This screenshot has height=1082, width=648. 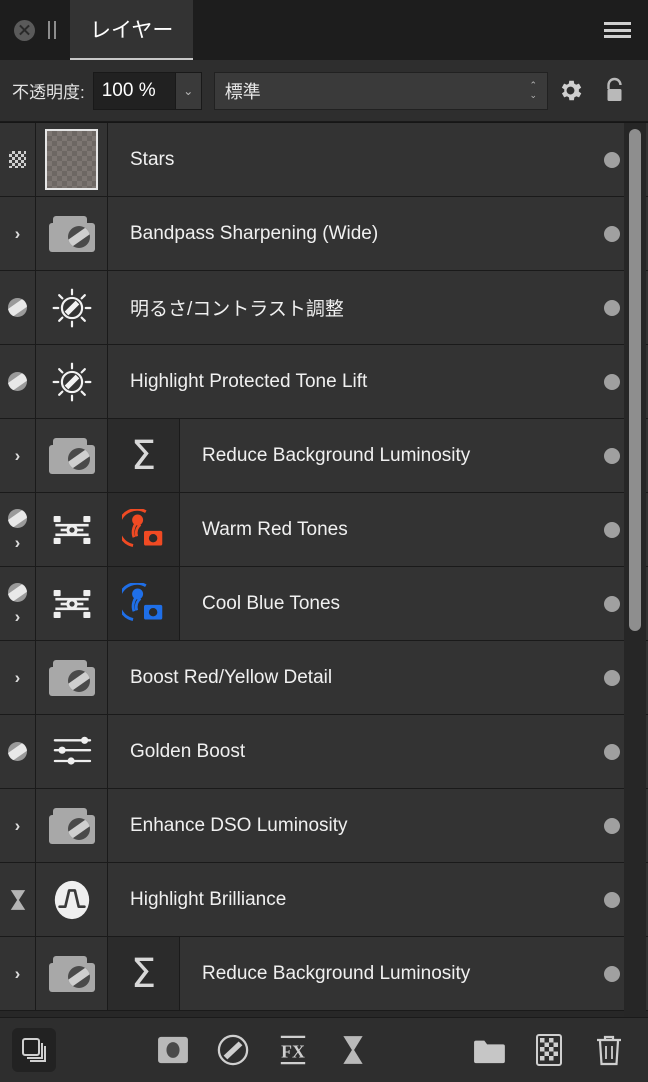 I want to click on layer-name: Enhance DSO Luminosity, so click(x=342, y=825).